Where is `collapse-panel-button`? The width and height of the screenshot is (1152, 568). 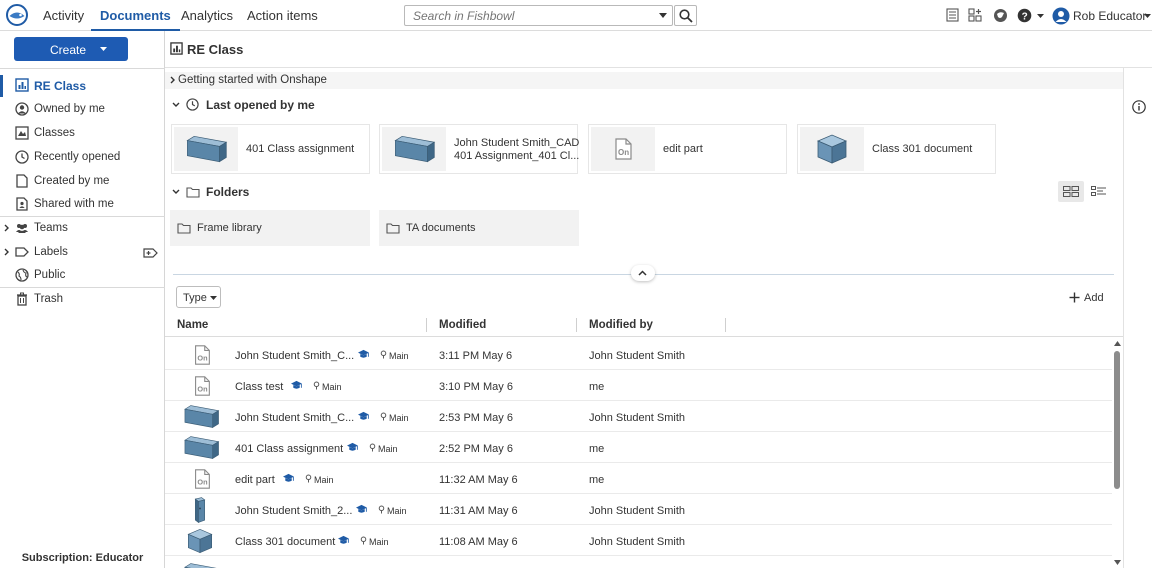 collapse-panel-button is located at coordinates (643, 273).